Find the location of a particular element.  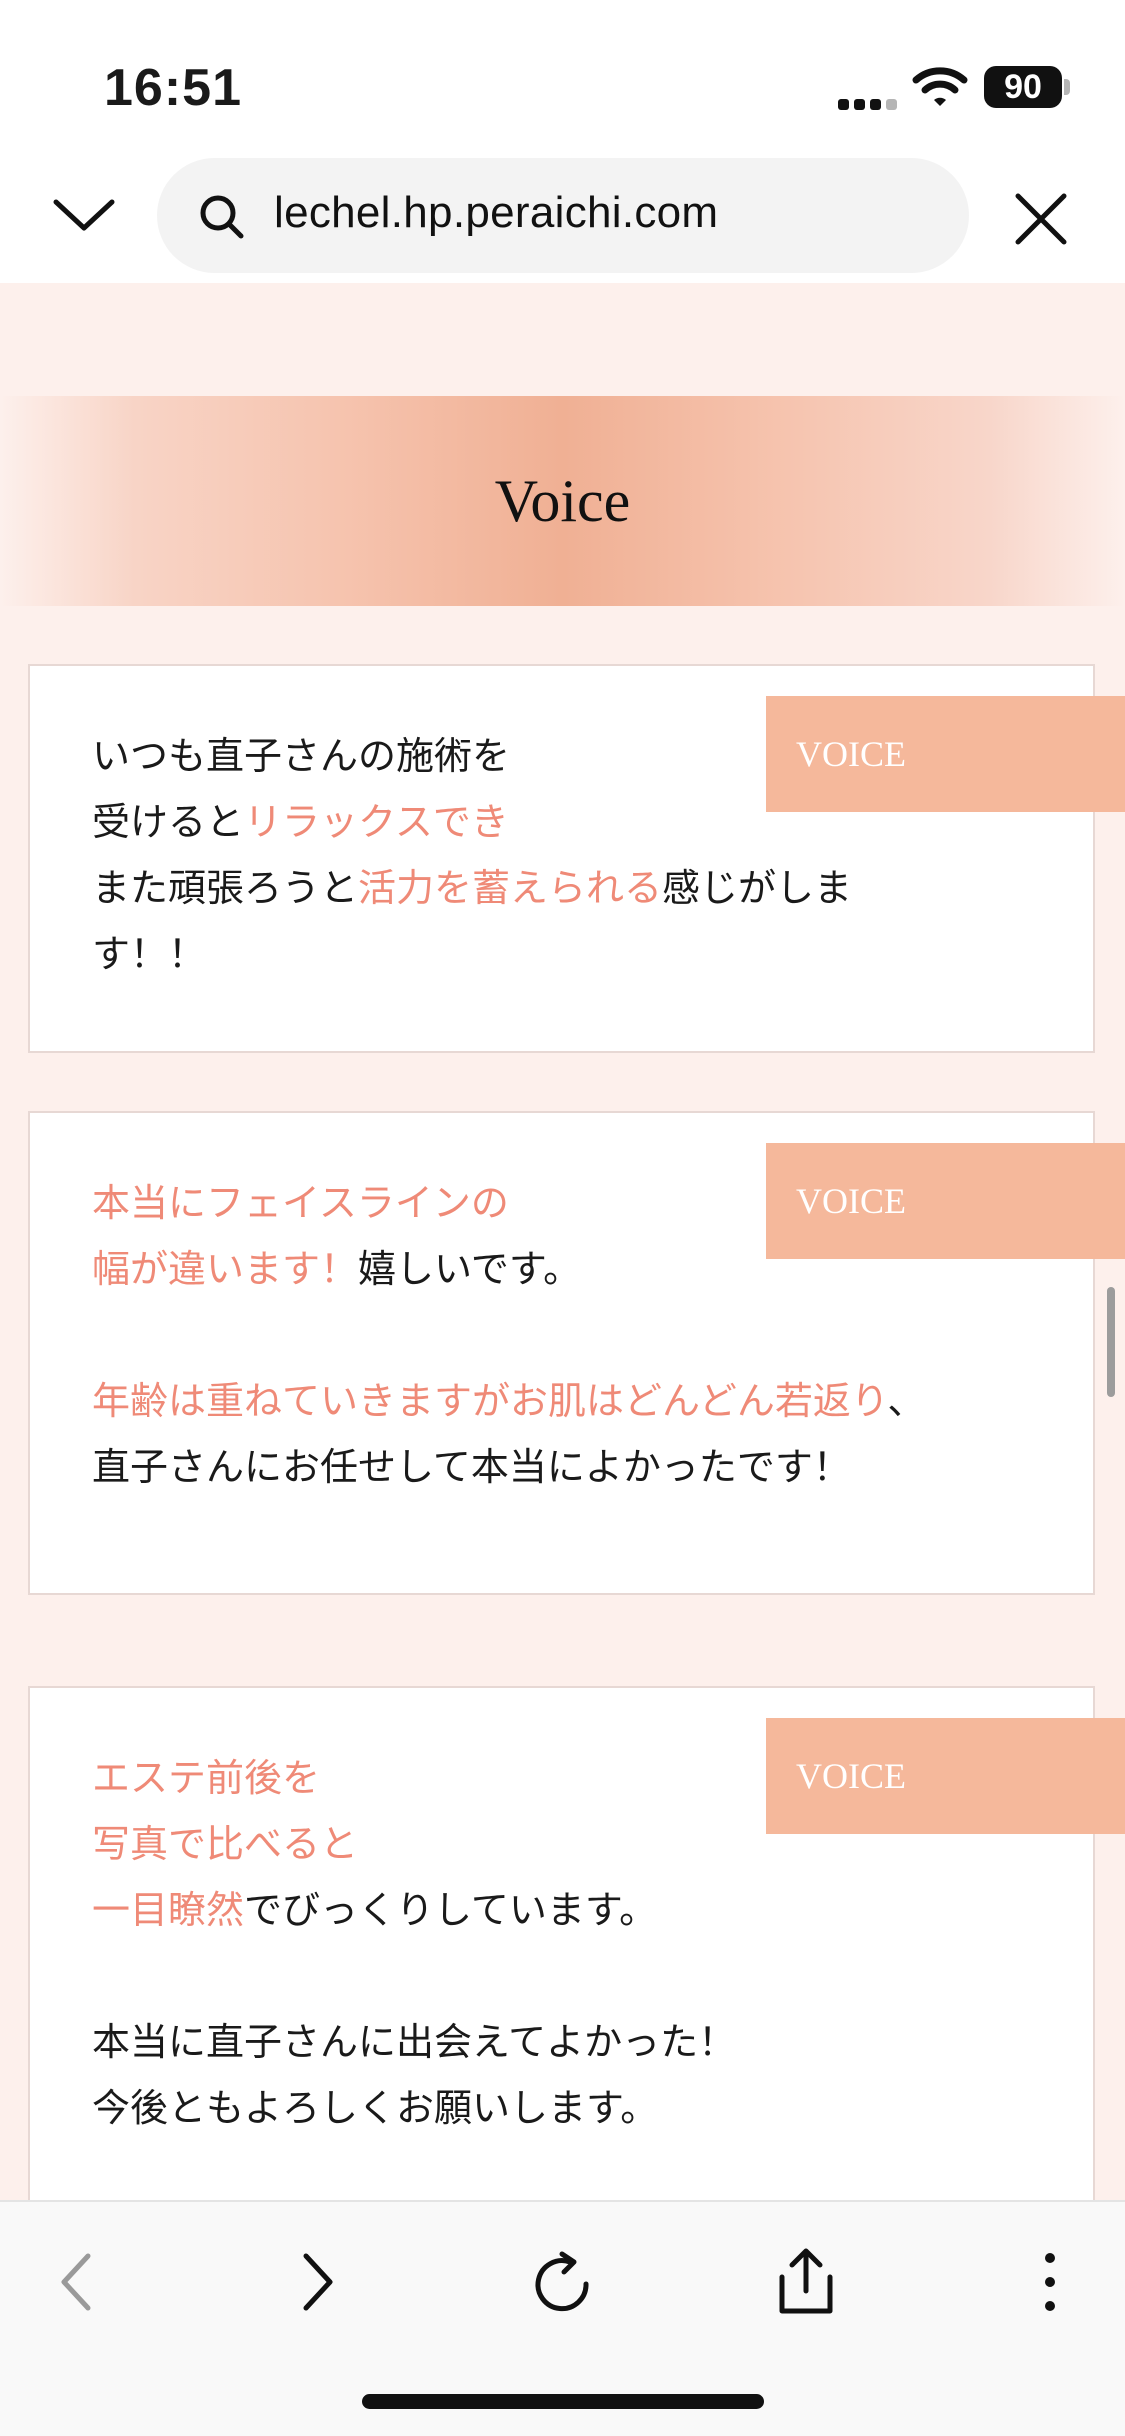

share-icon is located at coordinates (806, 2281).